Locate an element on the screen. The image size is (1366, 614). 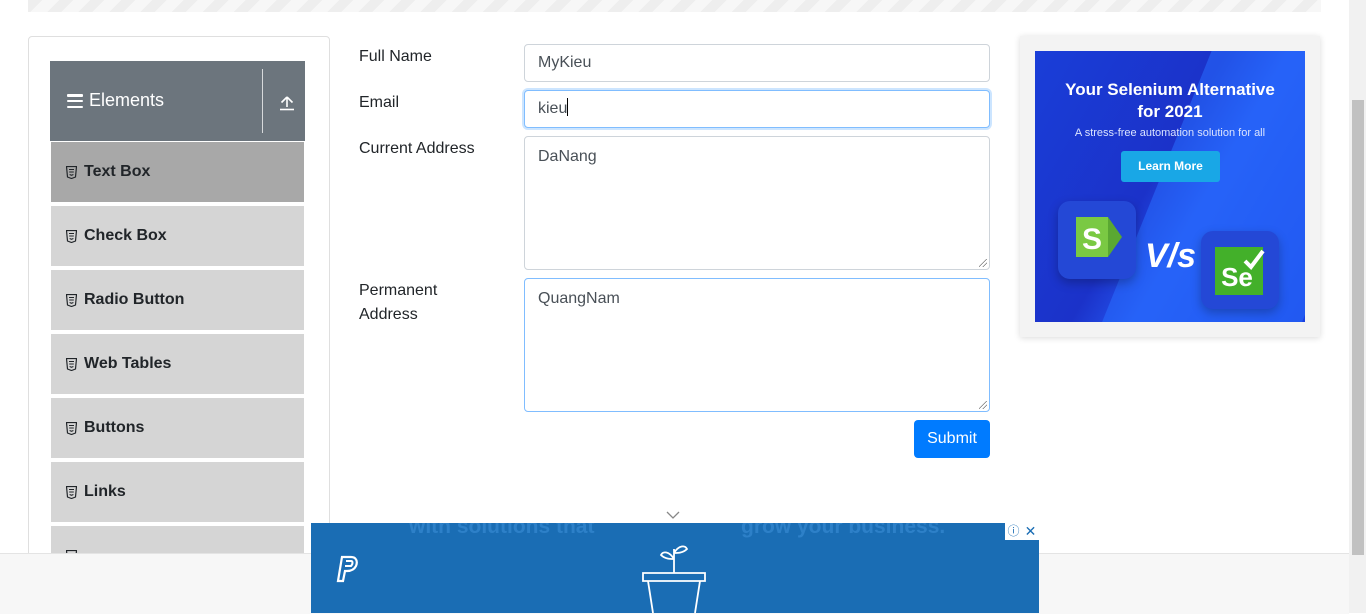
sidebar-item-links: Links is located at coordinates (177, 492).